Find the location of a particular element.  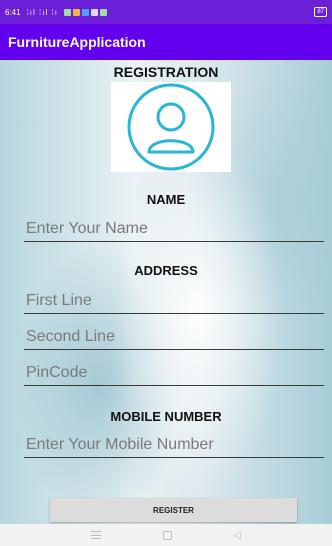

page-title: REGISTRATION is located at coordinates (166, 72).